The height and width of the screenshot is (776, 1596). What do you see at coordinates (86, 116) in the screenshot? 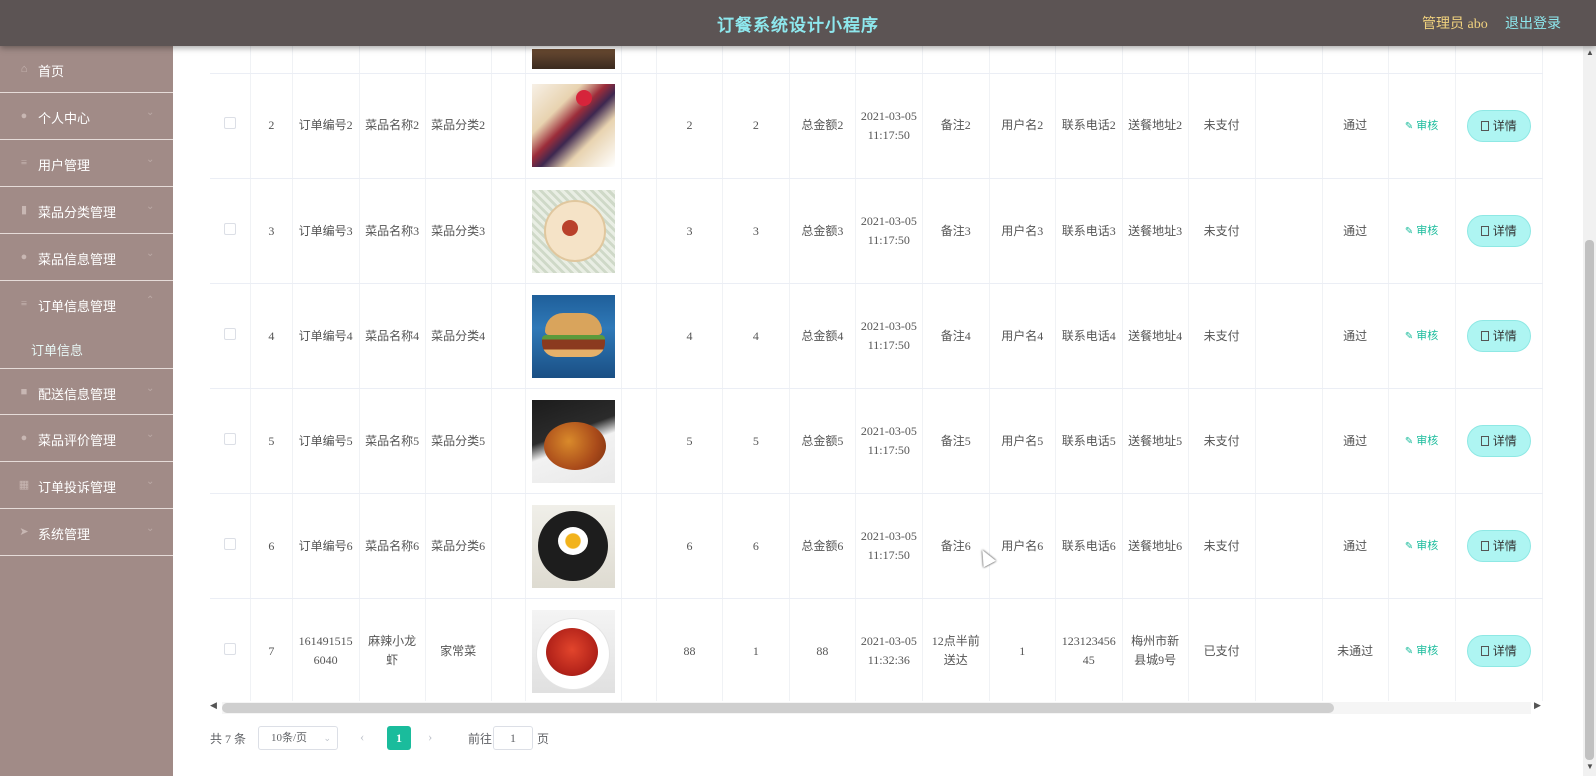
I see `sidebar-item-personal-center: ● 个人中心 ⌄` at bounding box center [86, 116].